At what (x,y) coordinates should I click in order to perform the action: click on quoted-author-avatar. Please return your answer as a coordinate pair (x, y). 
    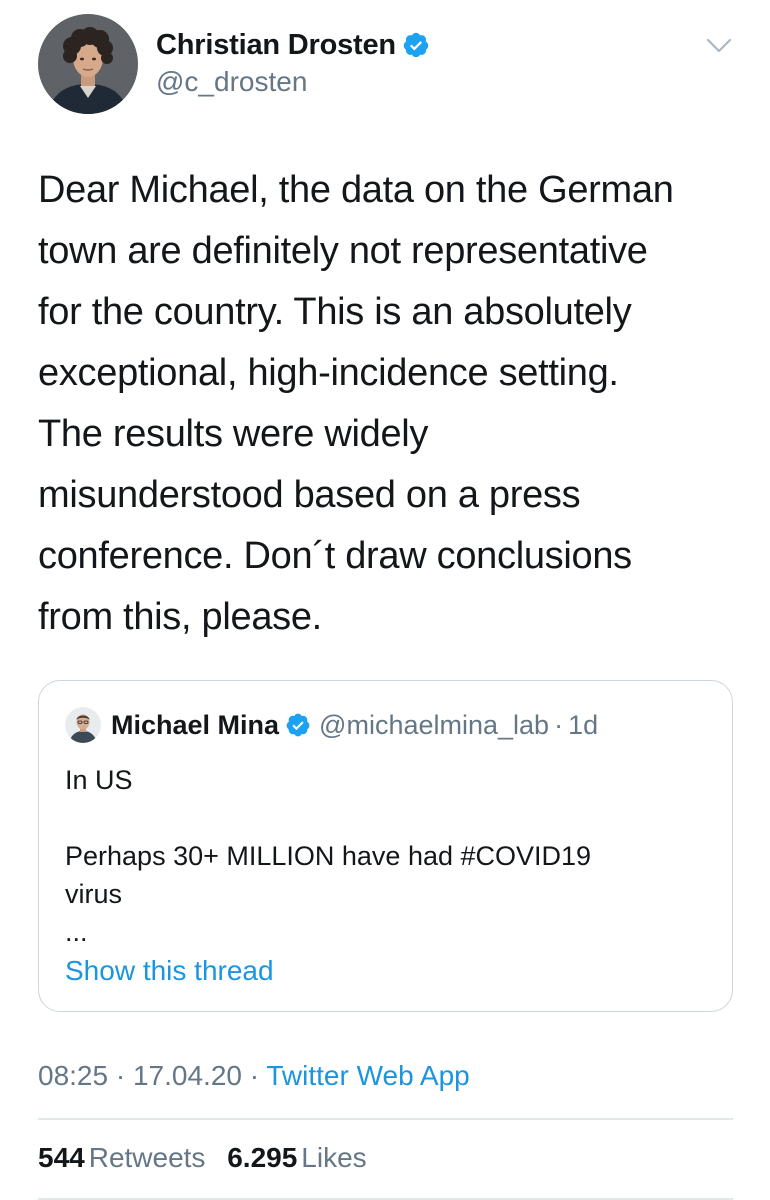
    Looking at the image, I should click on (83, 725).